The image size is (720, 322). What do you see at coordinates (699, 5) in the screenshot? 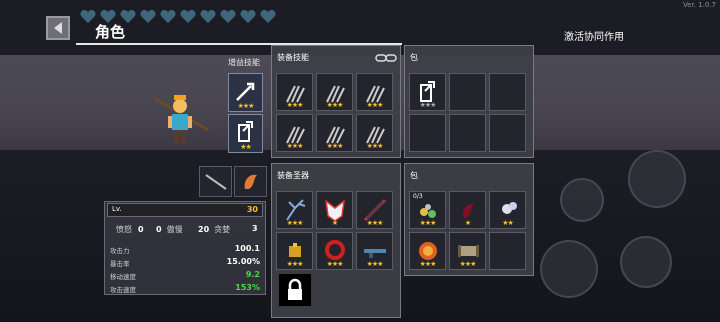
I see `version-label: Ver. 1.0.7` at bounding box center [699, 5].